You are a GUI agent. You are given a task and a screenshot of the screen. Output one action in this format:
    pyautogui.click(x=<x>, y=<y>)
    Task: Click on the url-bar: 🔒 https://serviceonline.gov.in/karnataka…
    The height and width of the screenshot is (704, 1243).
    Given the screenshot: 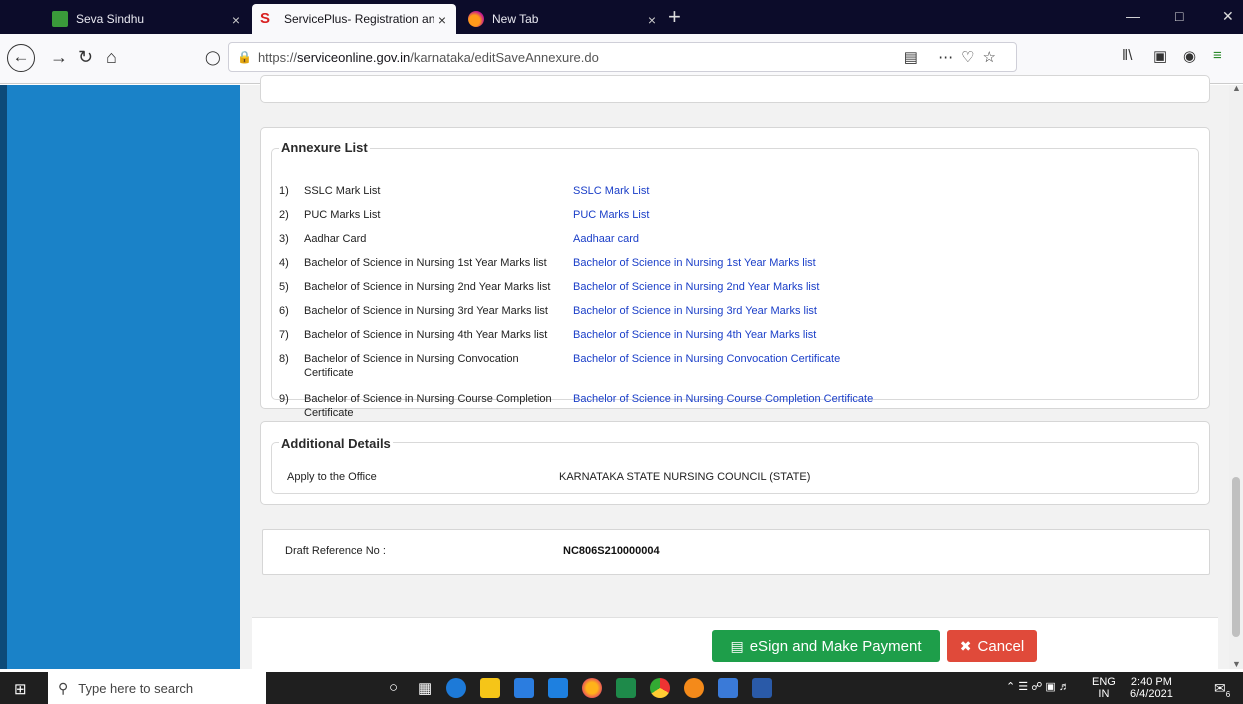 What is the action you would take?
    pyautogui.click(x=622, y=57)
    